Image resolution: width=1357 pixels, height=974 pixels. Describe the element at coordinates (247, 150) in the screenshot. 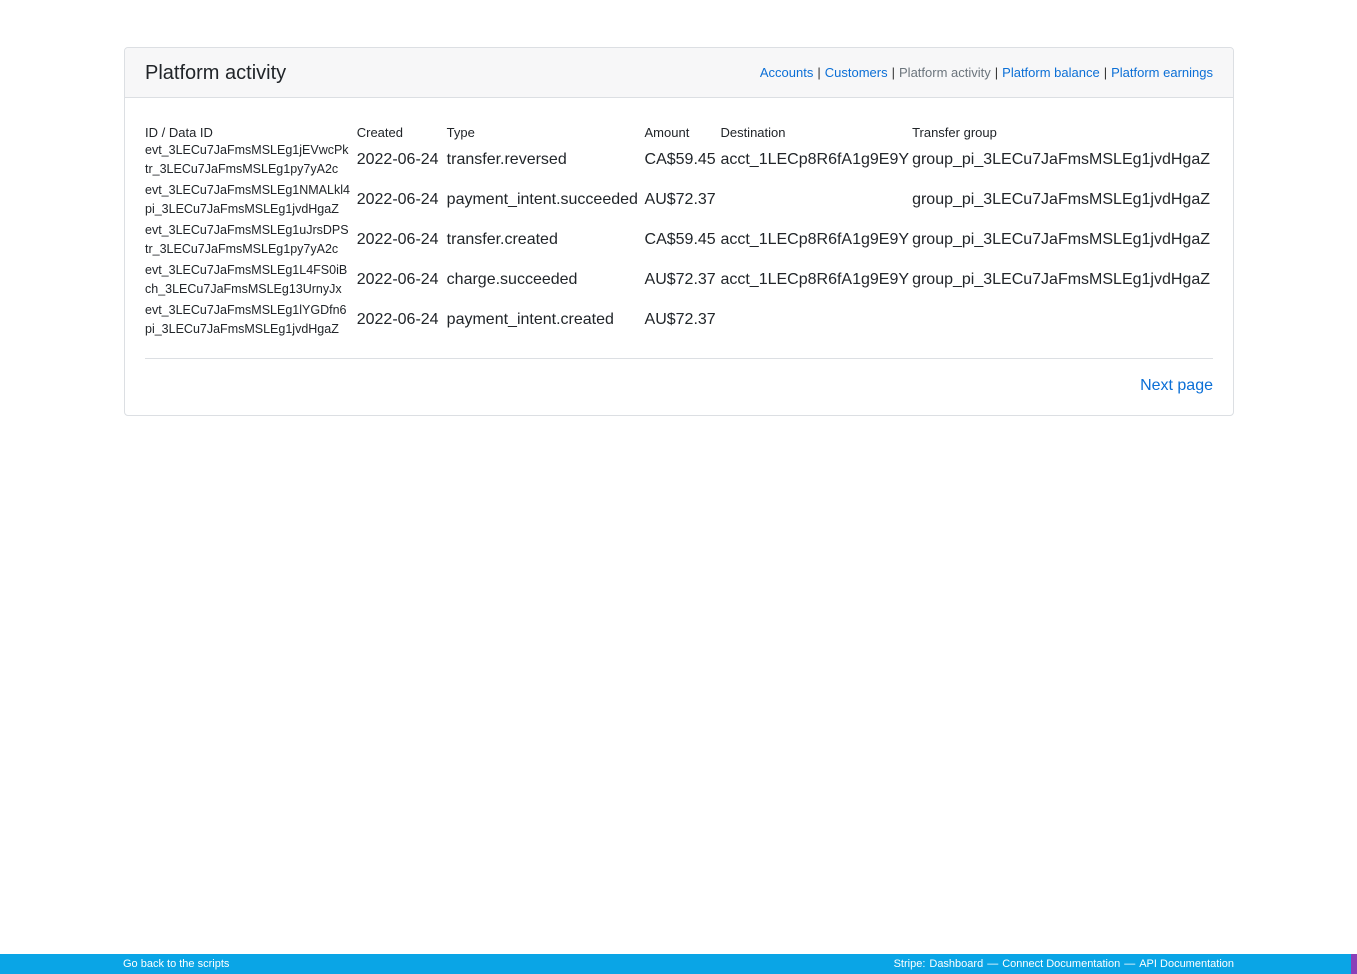

I see `event-id: evt_3LECu7JaFmsMSLEg1jEVwcPk` at that location.